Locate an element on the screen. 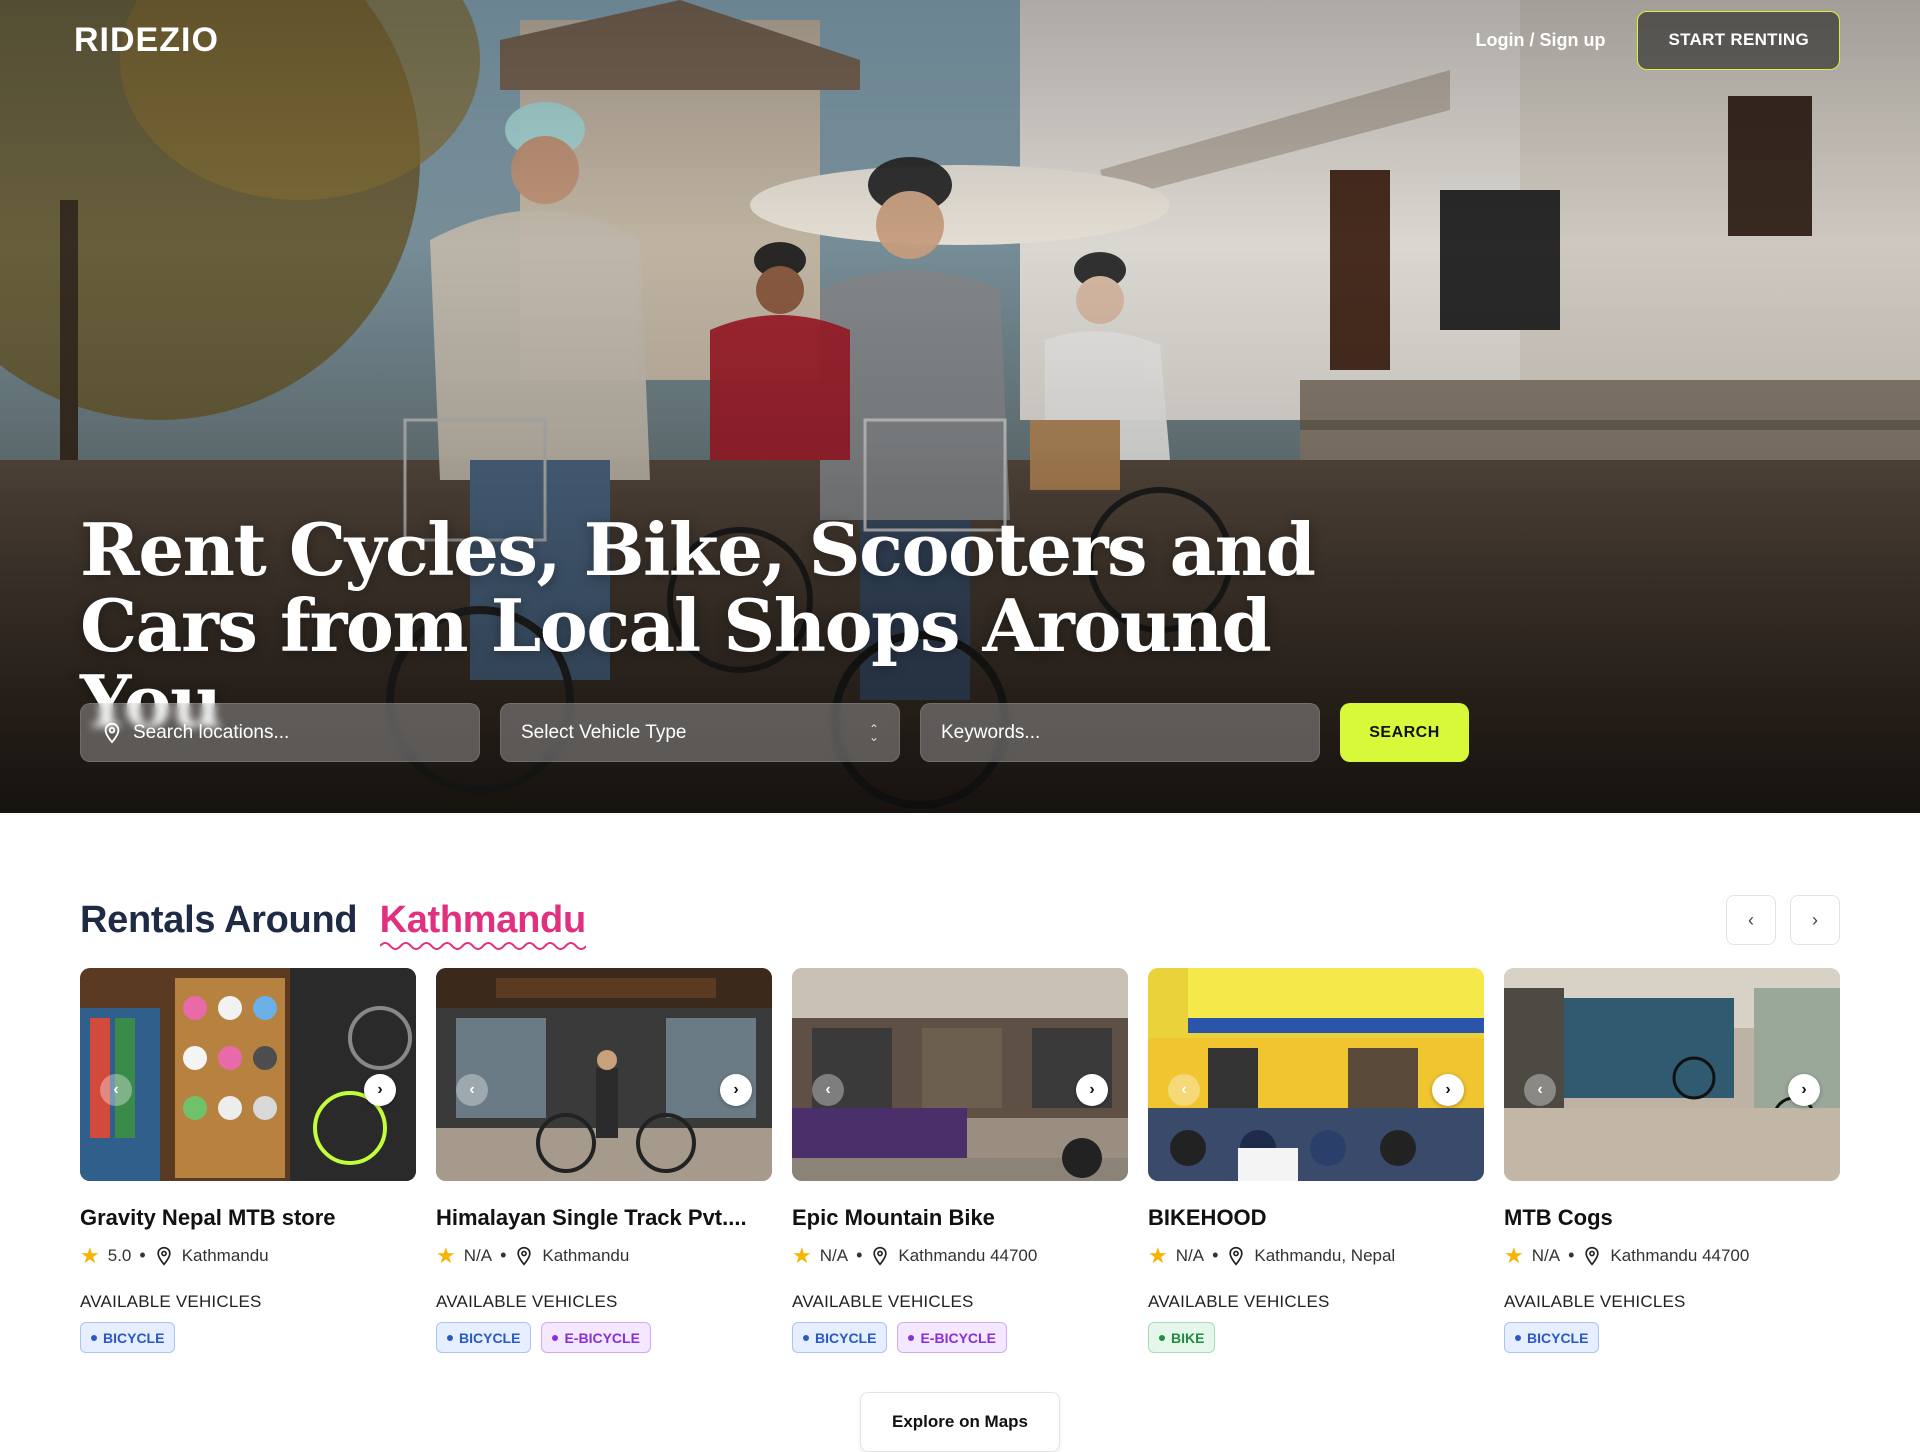 The height and width of the screenshot is (1452, 1920). vehicle-tag-label: BIKE is located at coordinates (1188, 1337).